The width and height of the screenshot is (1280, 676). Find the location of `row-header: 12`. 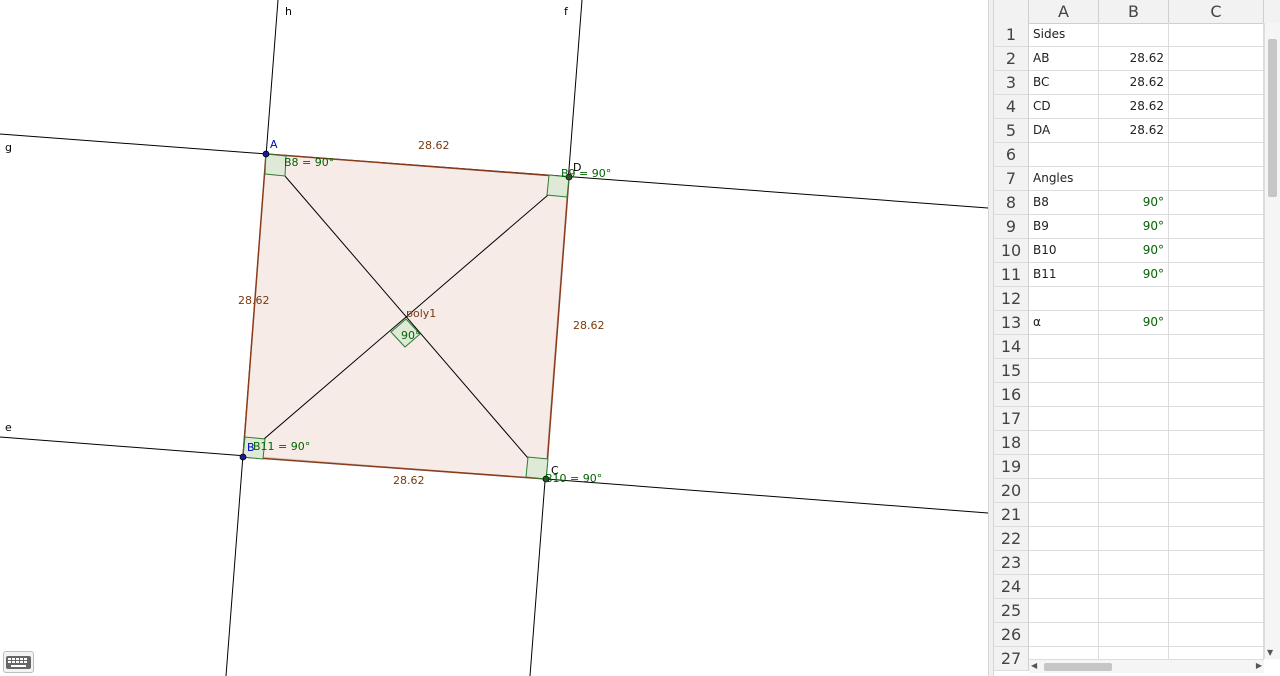

row-header: 12 is located at coordinates (1011, 299).